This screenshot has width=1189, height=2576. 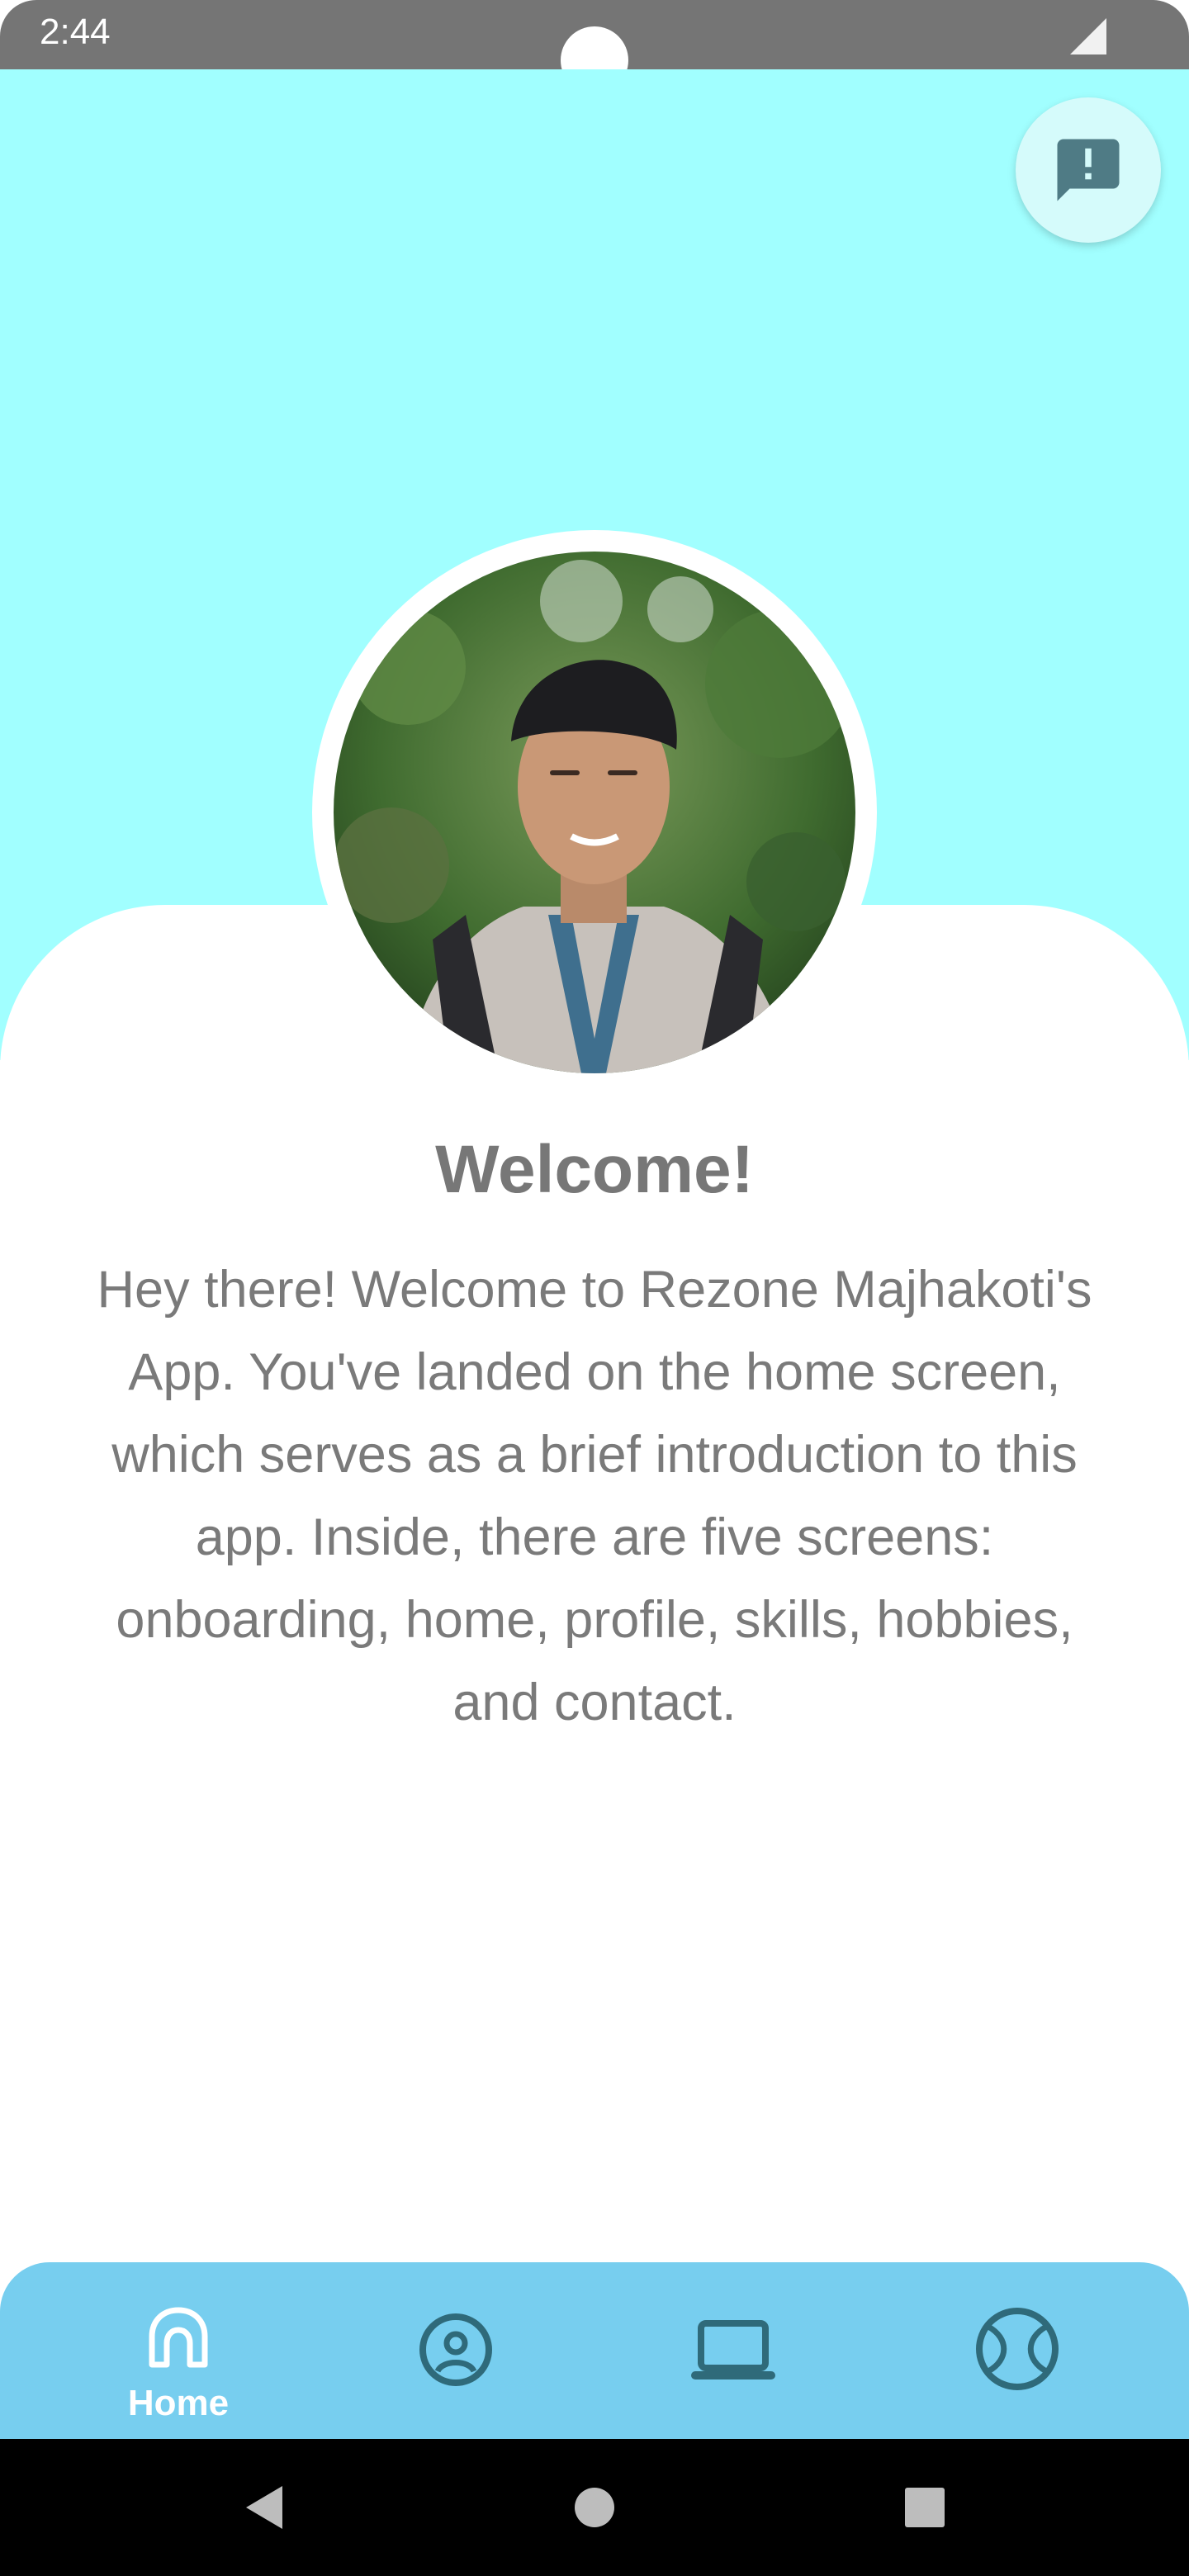 I want to click on nav-item-profile, so click(x=455, y=2350).